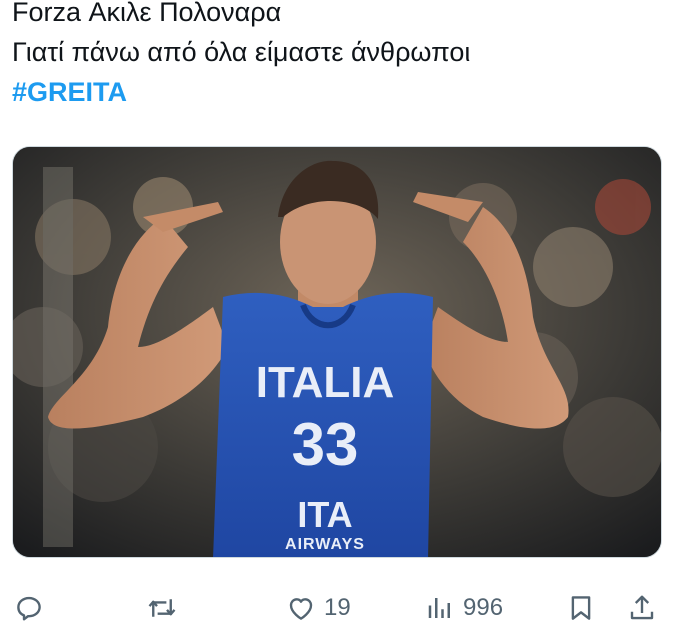 This screenshot has width=700, height=636. Describe the element at coordinates (318, 608) in the screenshot. I see `like-button: 19` at that location.